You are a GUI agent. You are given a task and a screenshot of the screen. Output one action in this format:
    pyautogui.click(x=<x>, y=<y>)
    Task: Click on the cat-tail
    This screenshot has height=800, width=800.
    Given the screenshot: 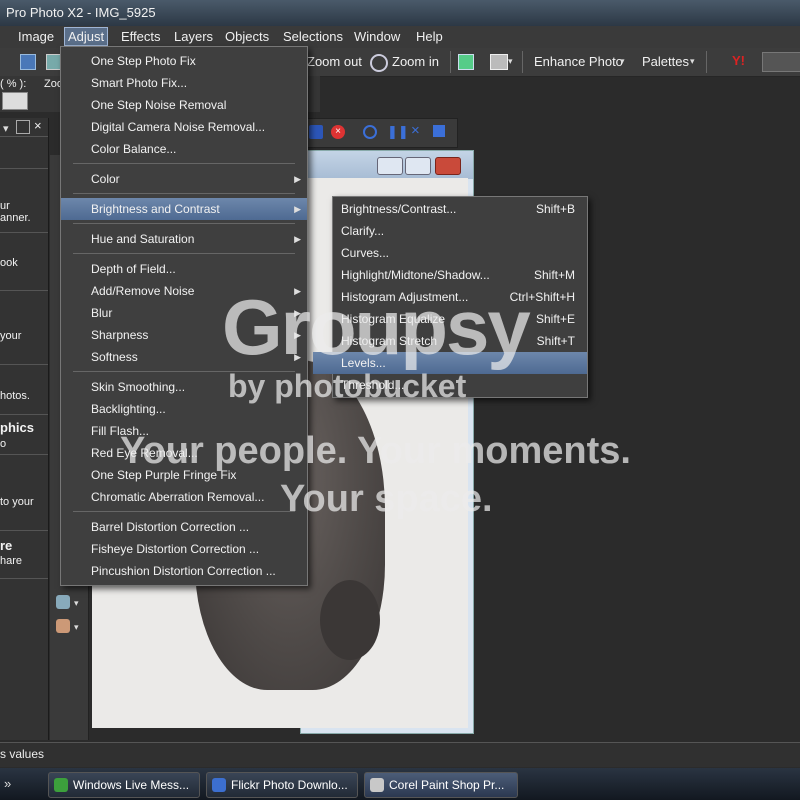 What is the action you would take?
    pyautogui.click(x=350, y=620)
    